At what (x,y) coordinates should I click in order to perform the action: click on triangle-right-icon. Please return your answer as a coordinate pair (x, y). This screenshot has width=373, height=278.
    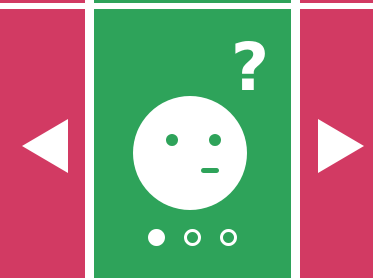
    Looking at the image, I should click on (341, 146).